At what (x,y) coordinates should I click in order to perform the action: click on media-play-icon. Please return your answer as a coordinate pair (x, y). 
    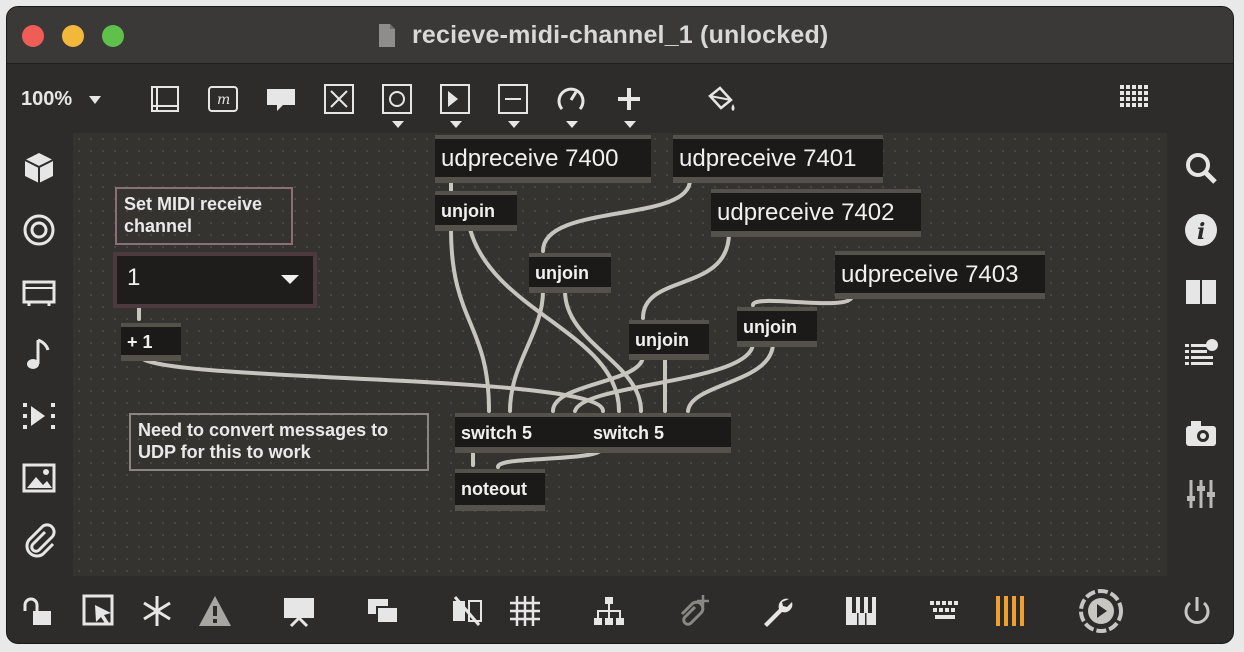
    Looking at the image, I should click on (39, 416).